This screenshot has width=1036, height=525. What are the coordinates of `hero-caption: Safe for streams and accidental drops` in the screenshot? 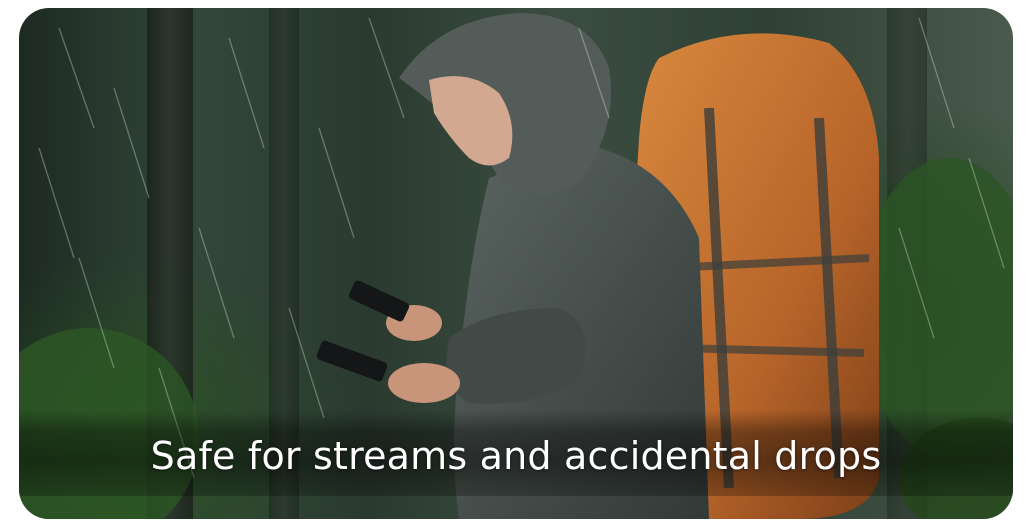 It's located at (516, 456).